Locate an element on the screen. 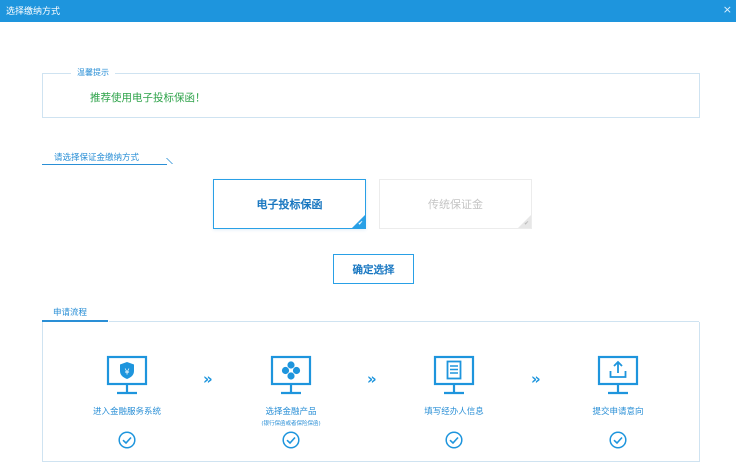  step-sublabel: (银行保函或者保险保函) is located at coordinates (291, 424).